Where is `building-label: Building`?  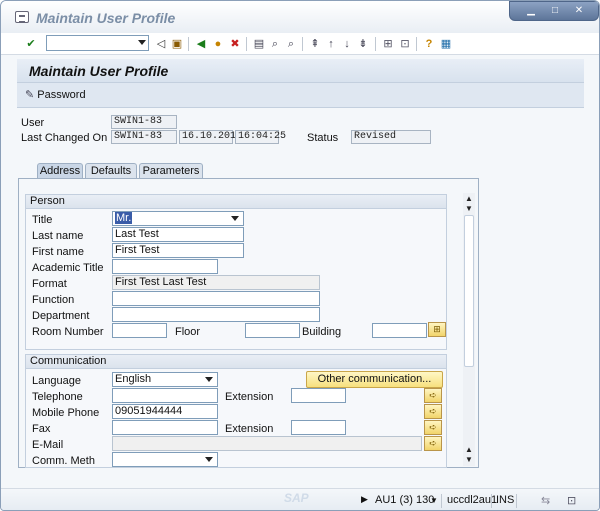 building-label: Building is located at coordinates (322, 332).